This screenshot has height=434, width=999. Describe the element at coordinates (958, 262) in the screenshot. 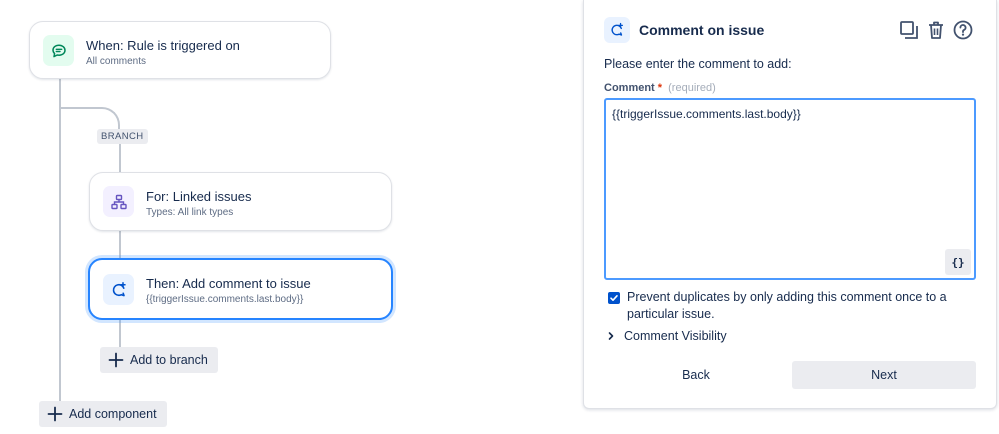

I see `smart-value-button: {}` at that location.